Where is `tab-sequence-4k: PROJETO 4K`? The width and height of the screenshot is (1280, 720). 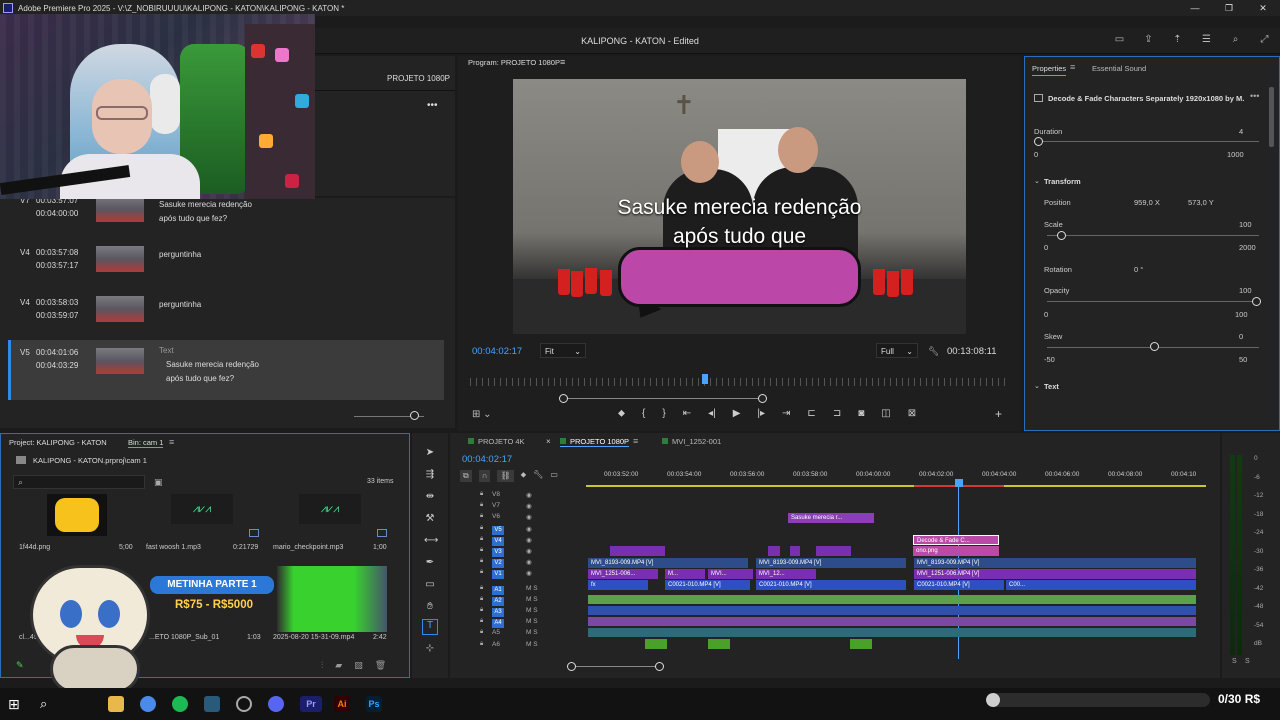
tab-sequence-4k: PROJETO 4K is located at coordinates (496, 441).